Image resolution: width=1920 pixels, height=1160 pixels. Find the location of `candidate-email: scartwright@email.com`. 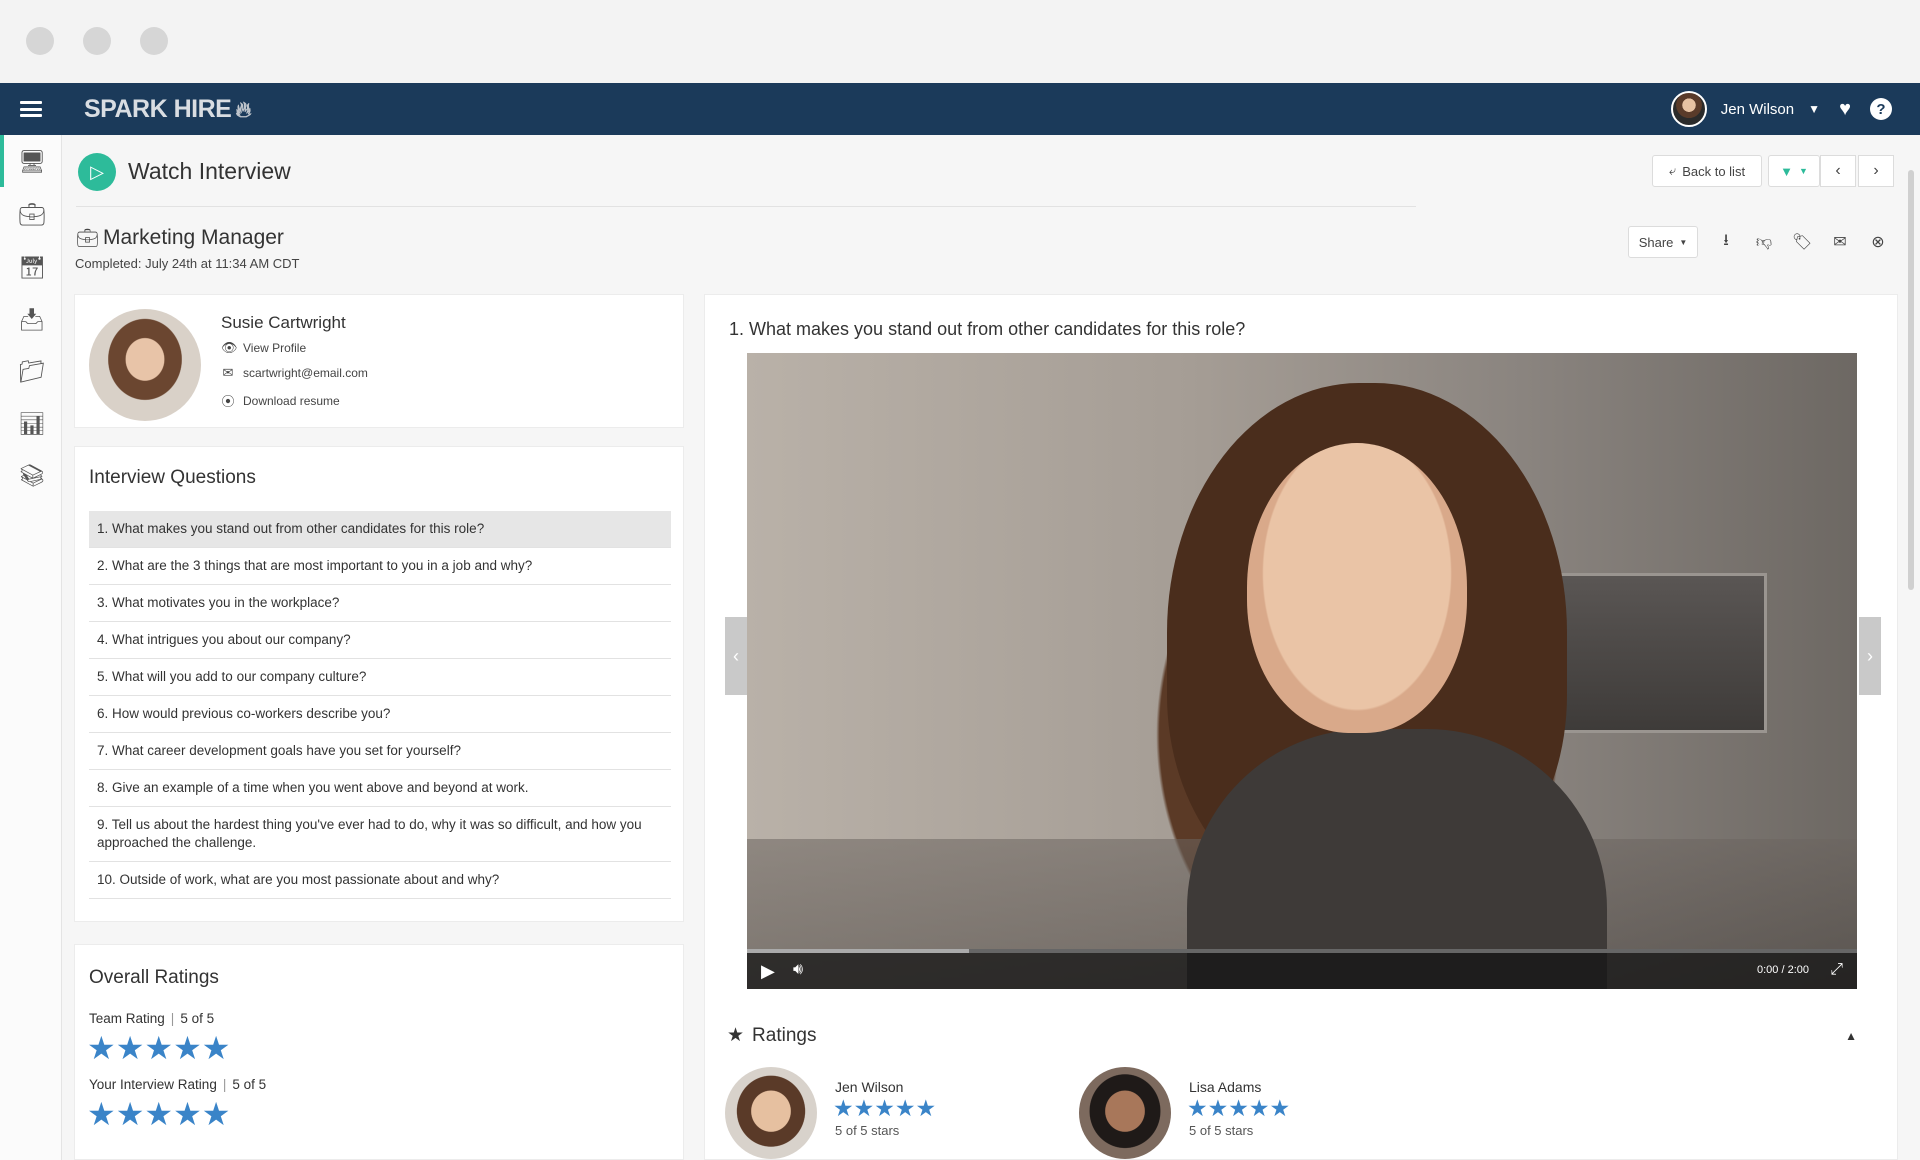

candidate-email: scartwright@email.com is located at coordinates (305, 373).